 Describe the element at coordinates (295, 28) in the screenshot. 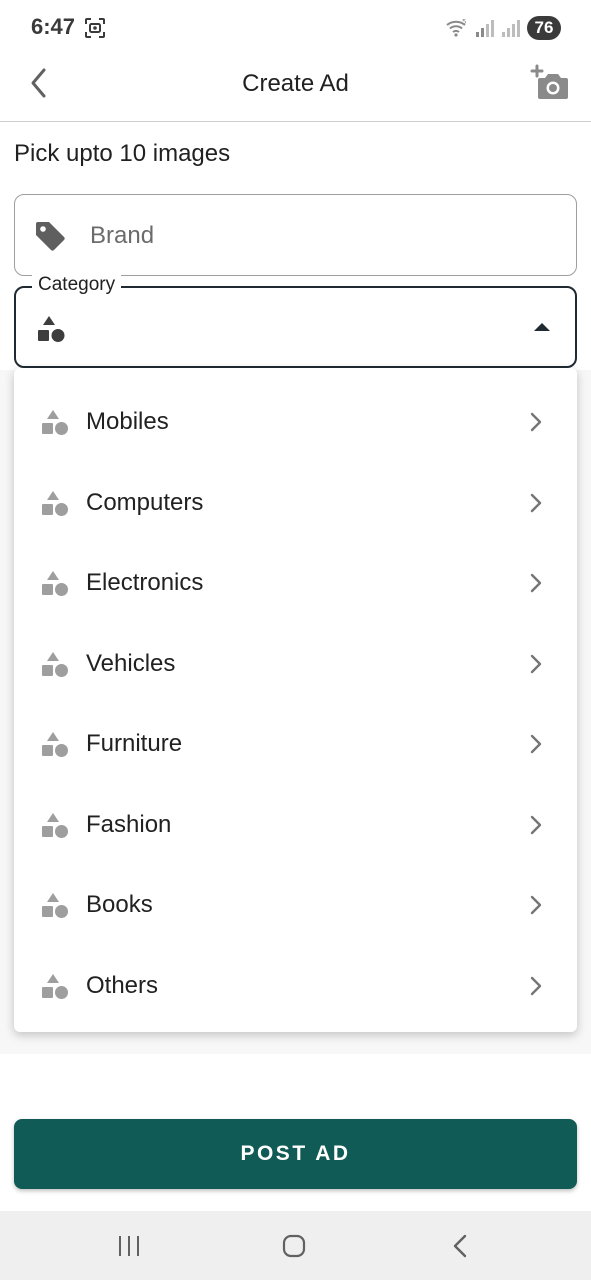

I see `status-bar: 6:47 5 76` at that location.